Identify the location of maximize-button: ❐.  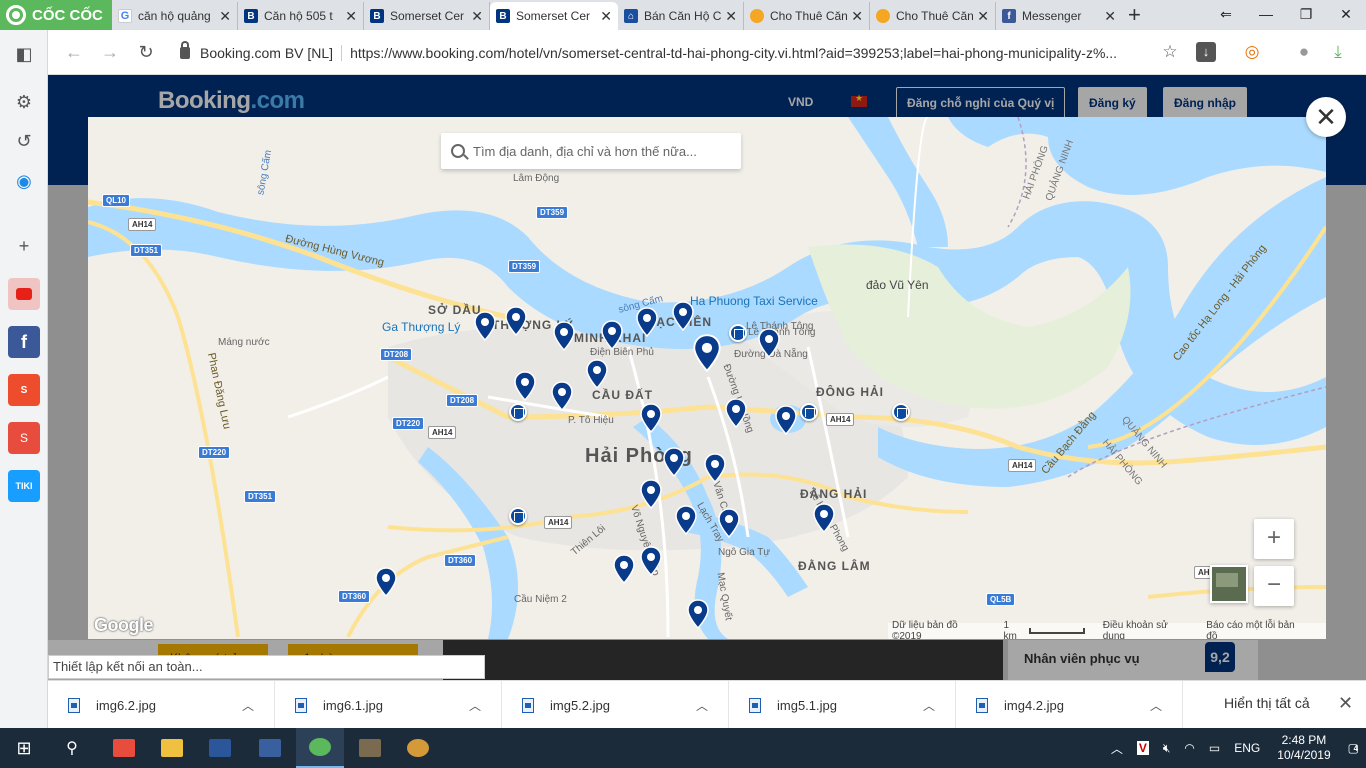
(1306, 15).